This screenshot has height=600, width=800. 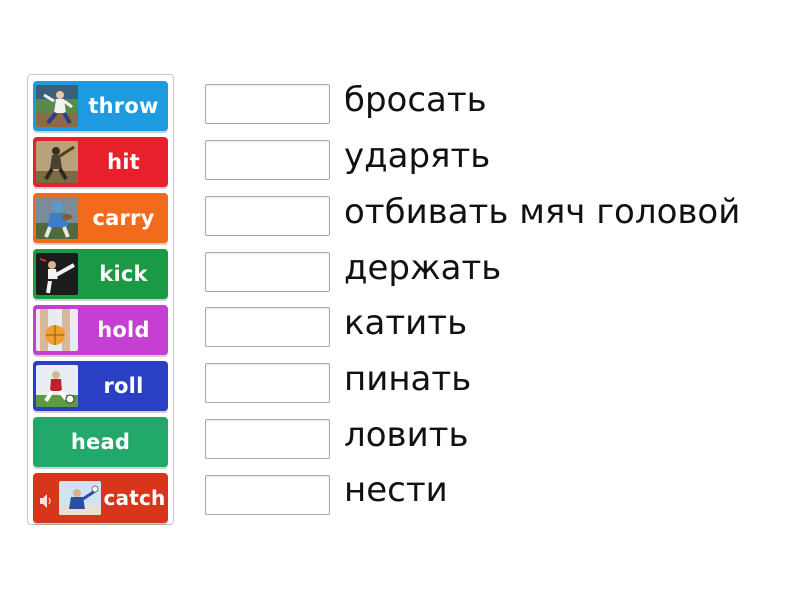 I want to click on tile-carry: carry, so click(x=100, y=218).